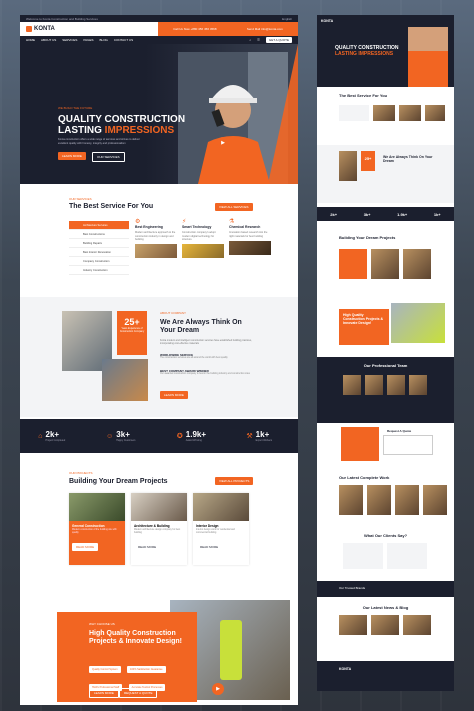 The height and width of the screenshot is (711, 474). Describe the element at coordinates (108, 157) in the screenshot. I see `our-services-button: OUR SERVICES` at that location.